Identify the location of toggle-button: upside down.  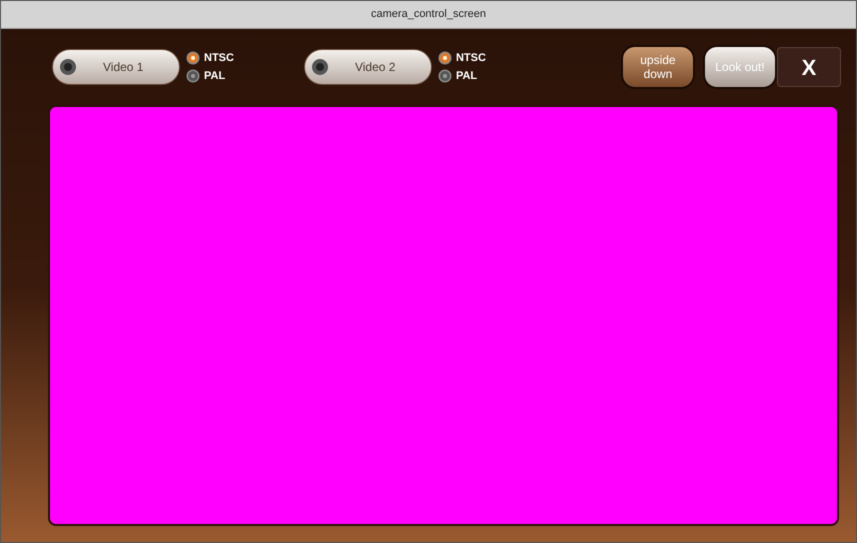
(657, 67).